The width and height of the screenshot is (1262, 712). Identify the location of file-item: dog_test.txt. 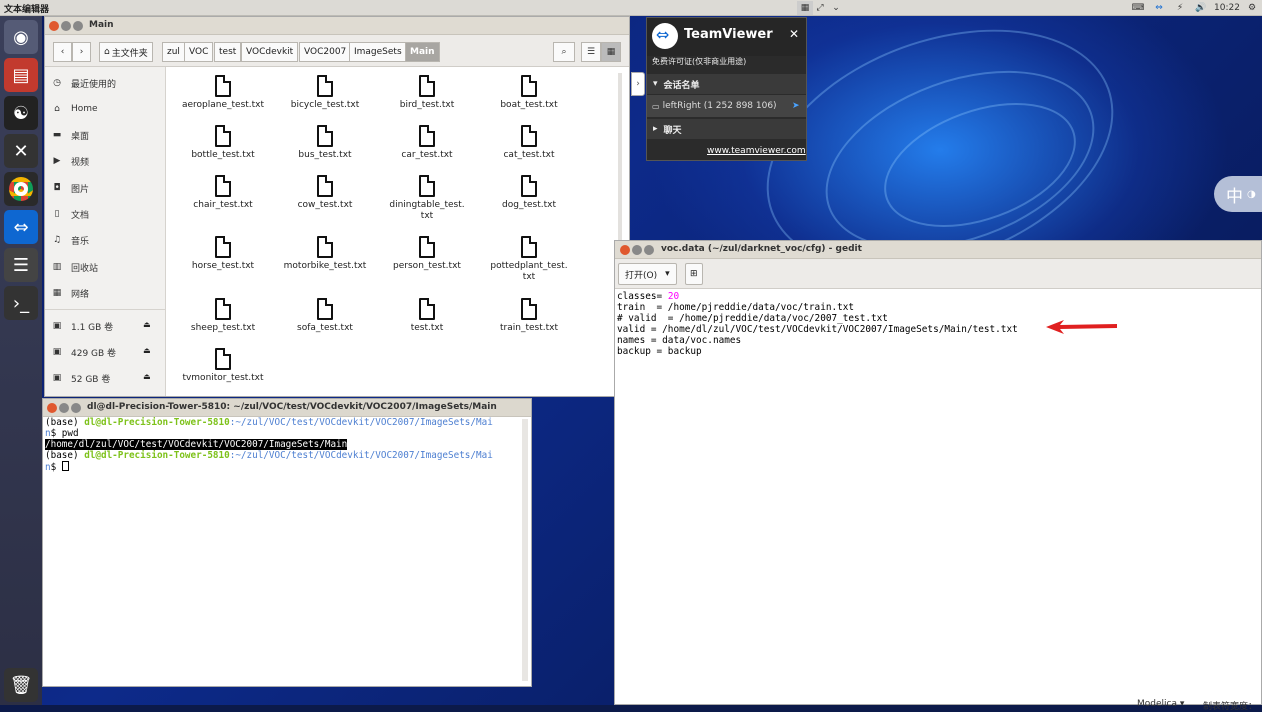
(529, 193).